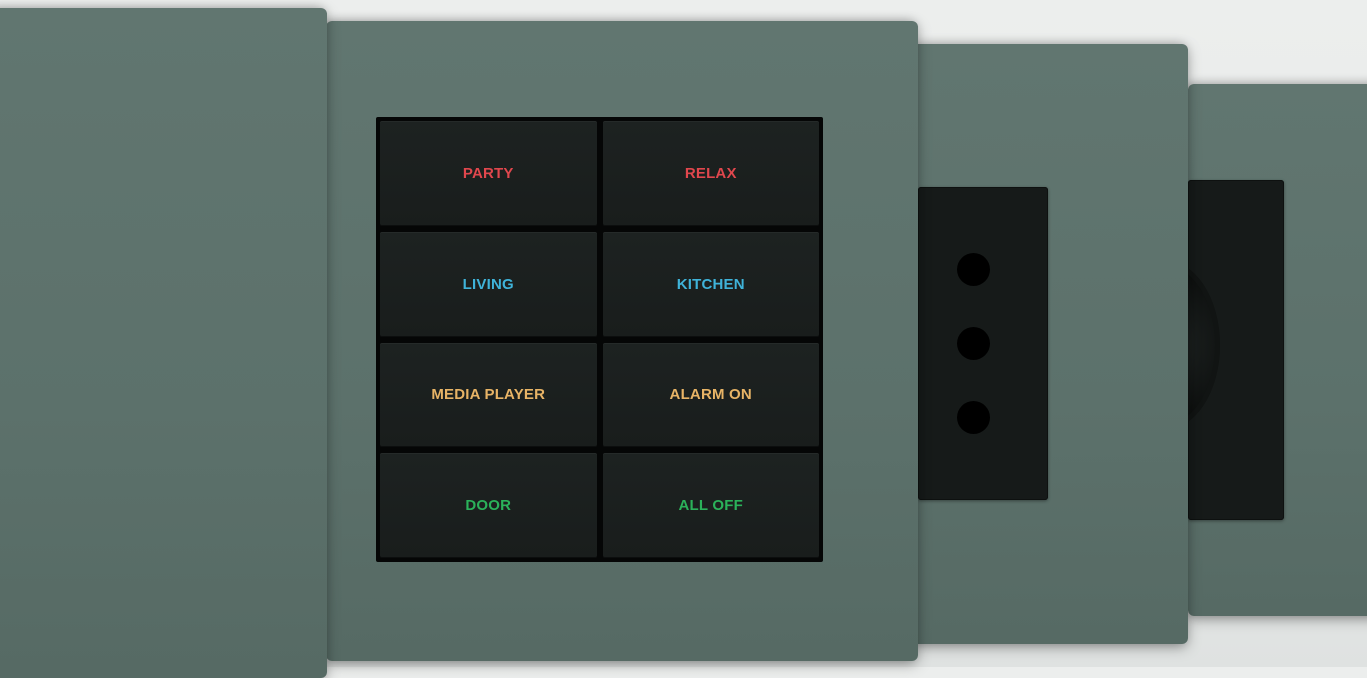  I want to click on party-button: PARTY, so click(488, 173).